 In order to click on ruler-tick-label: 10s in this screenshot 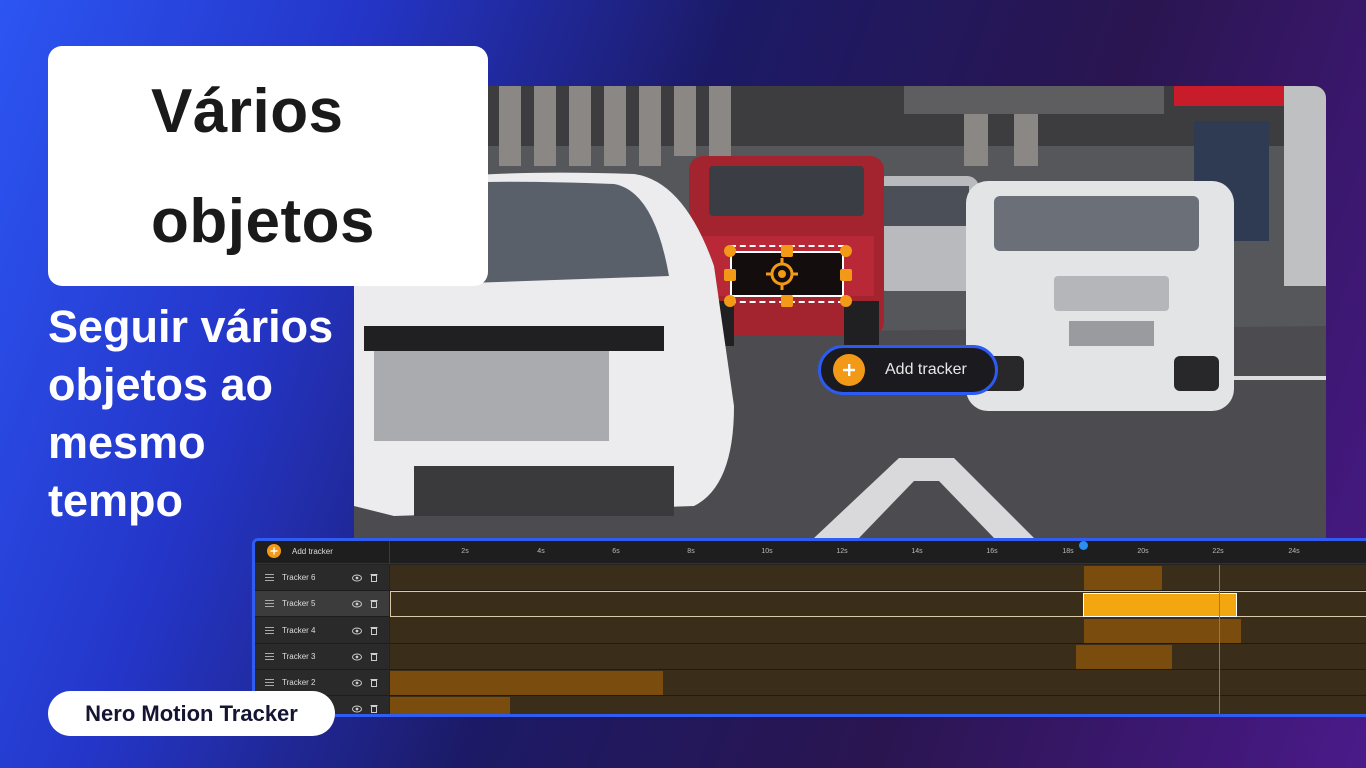, I will do `click(767, 551)`.